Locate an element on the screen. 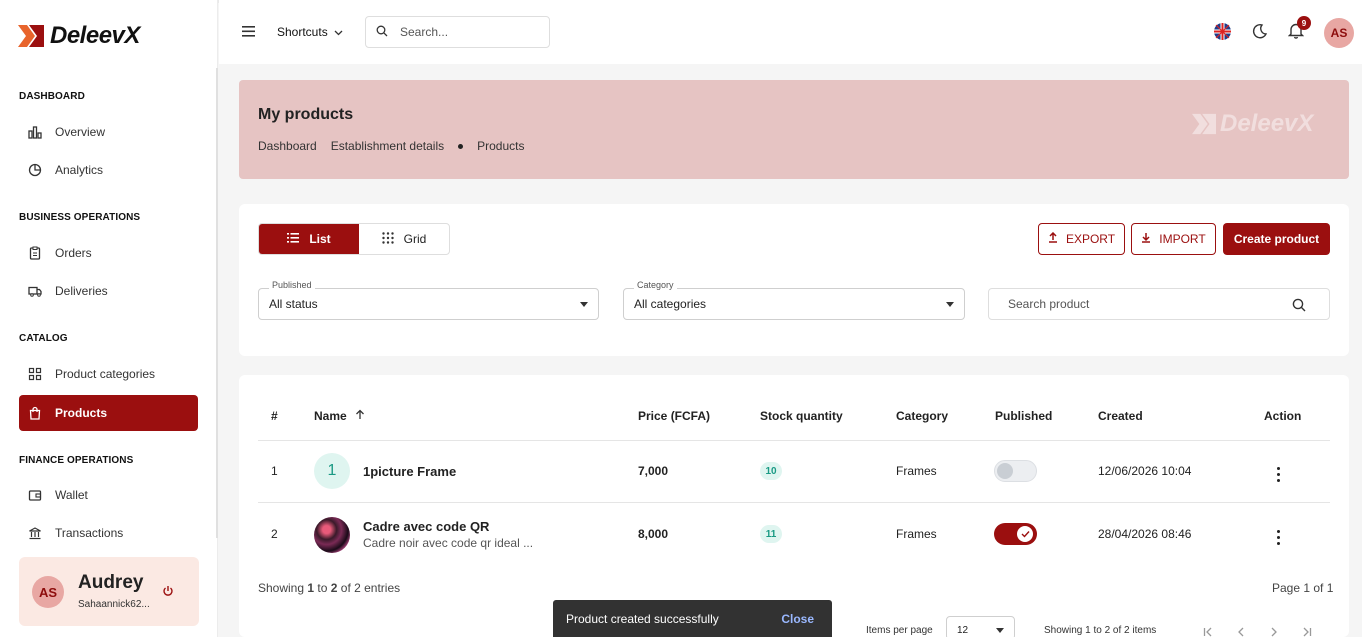 Image resolution: width=1362 pixels, height=637 pixels. page-title: My products is located at coordinates (306, 114).